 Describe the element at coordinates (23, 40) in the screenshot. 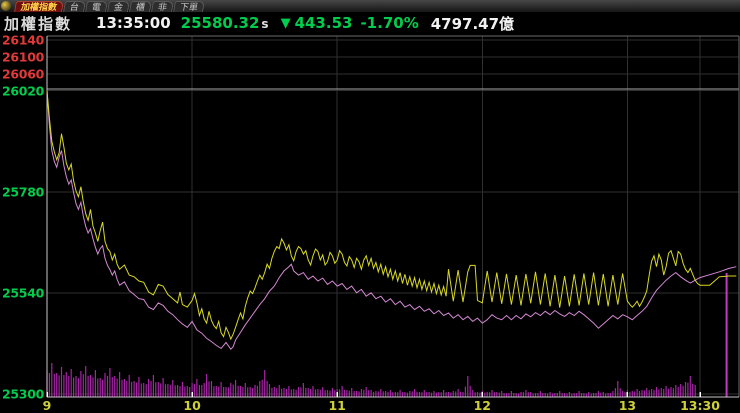

I see `y-axis-label-0: 26140` at that location.